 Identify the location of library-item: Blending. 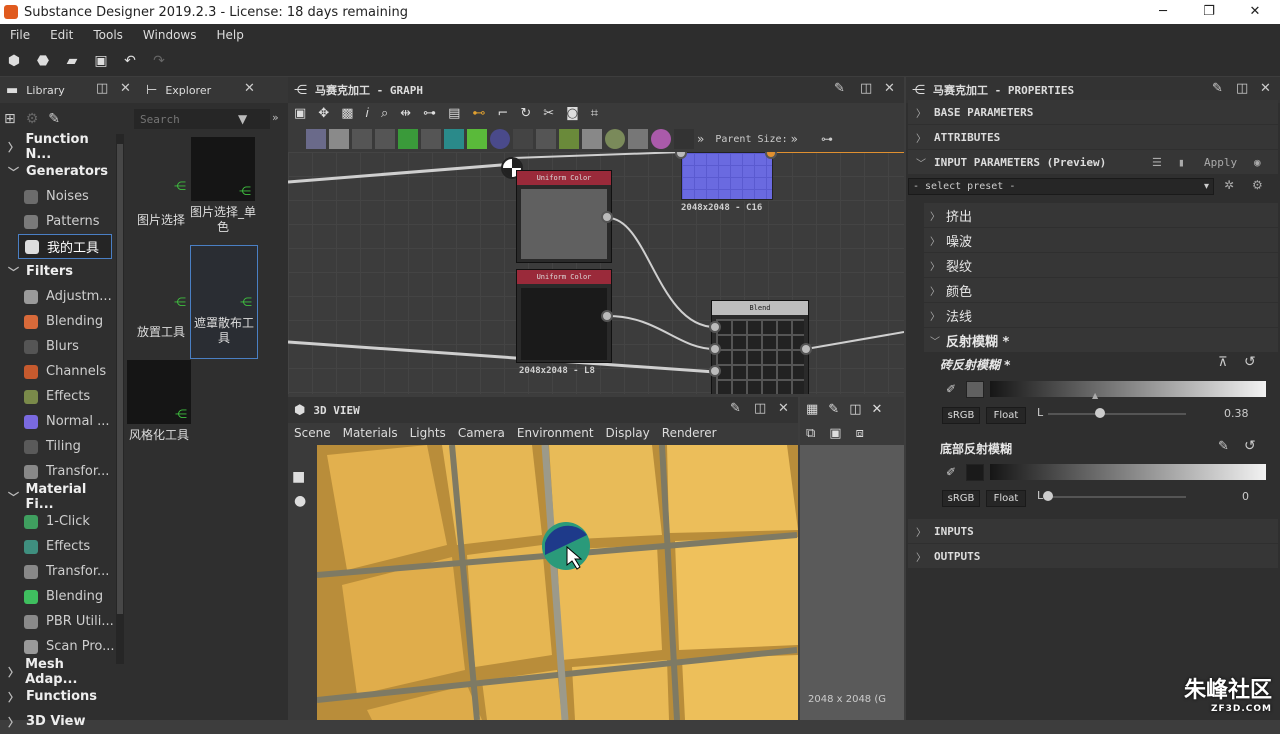
(58, 596).